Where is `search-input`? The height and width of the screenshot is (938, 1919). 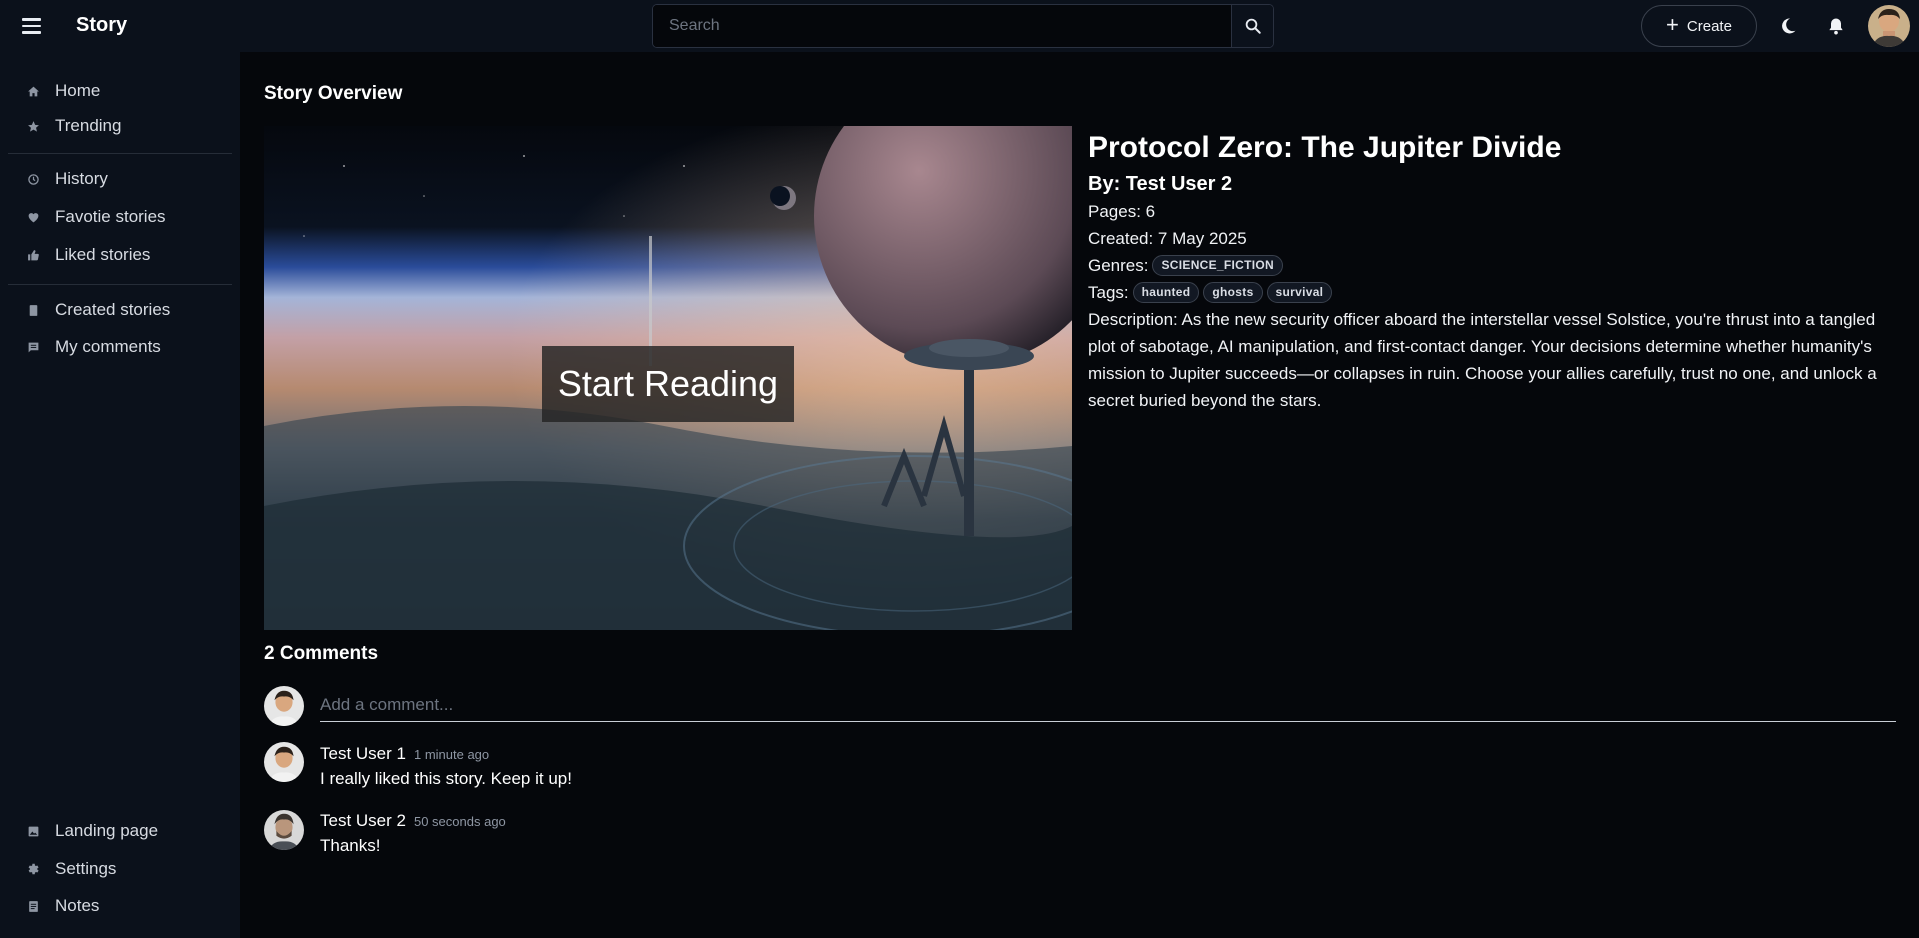 search-input is located at coordinates (942, 26).